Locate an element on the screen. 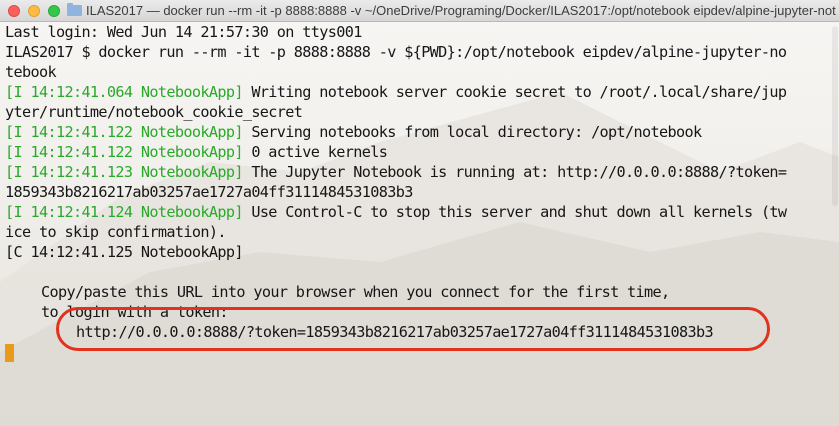 Image resolution: width=839 pixels, height=426 pixels. terminal-cursor is located at coordinates (9, 353).